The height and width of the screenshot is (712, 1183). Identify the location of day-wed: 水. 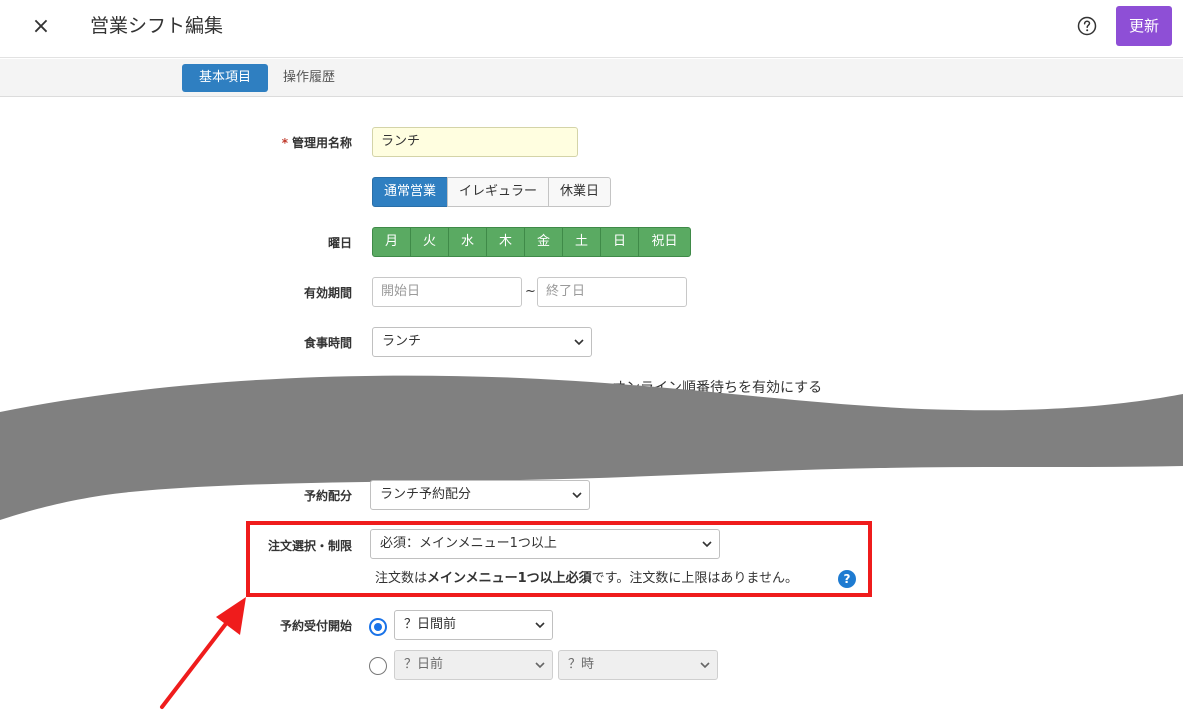
(467, 242).